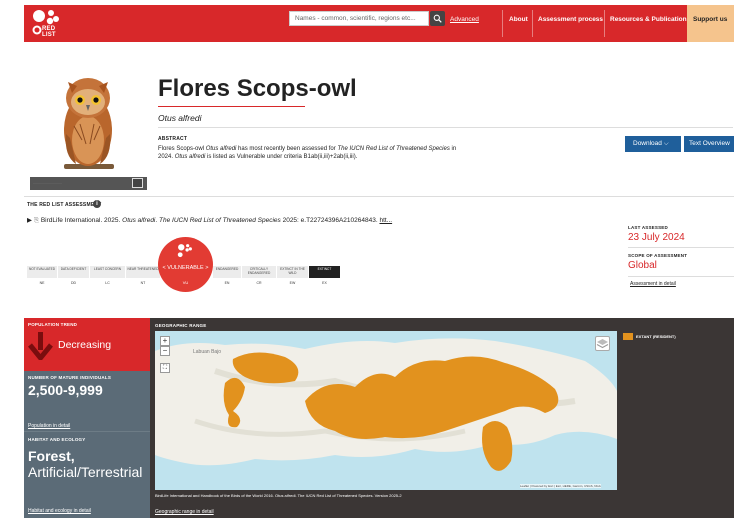  Describe the element at coordinates (40, 346) in the screenshot. I see `arrow-down-icon` at that location.